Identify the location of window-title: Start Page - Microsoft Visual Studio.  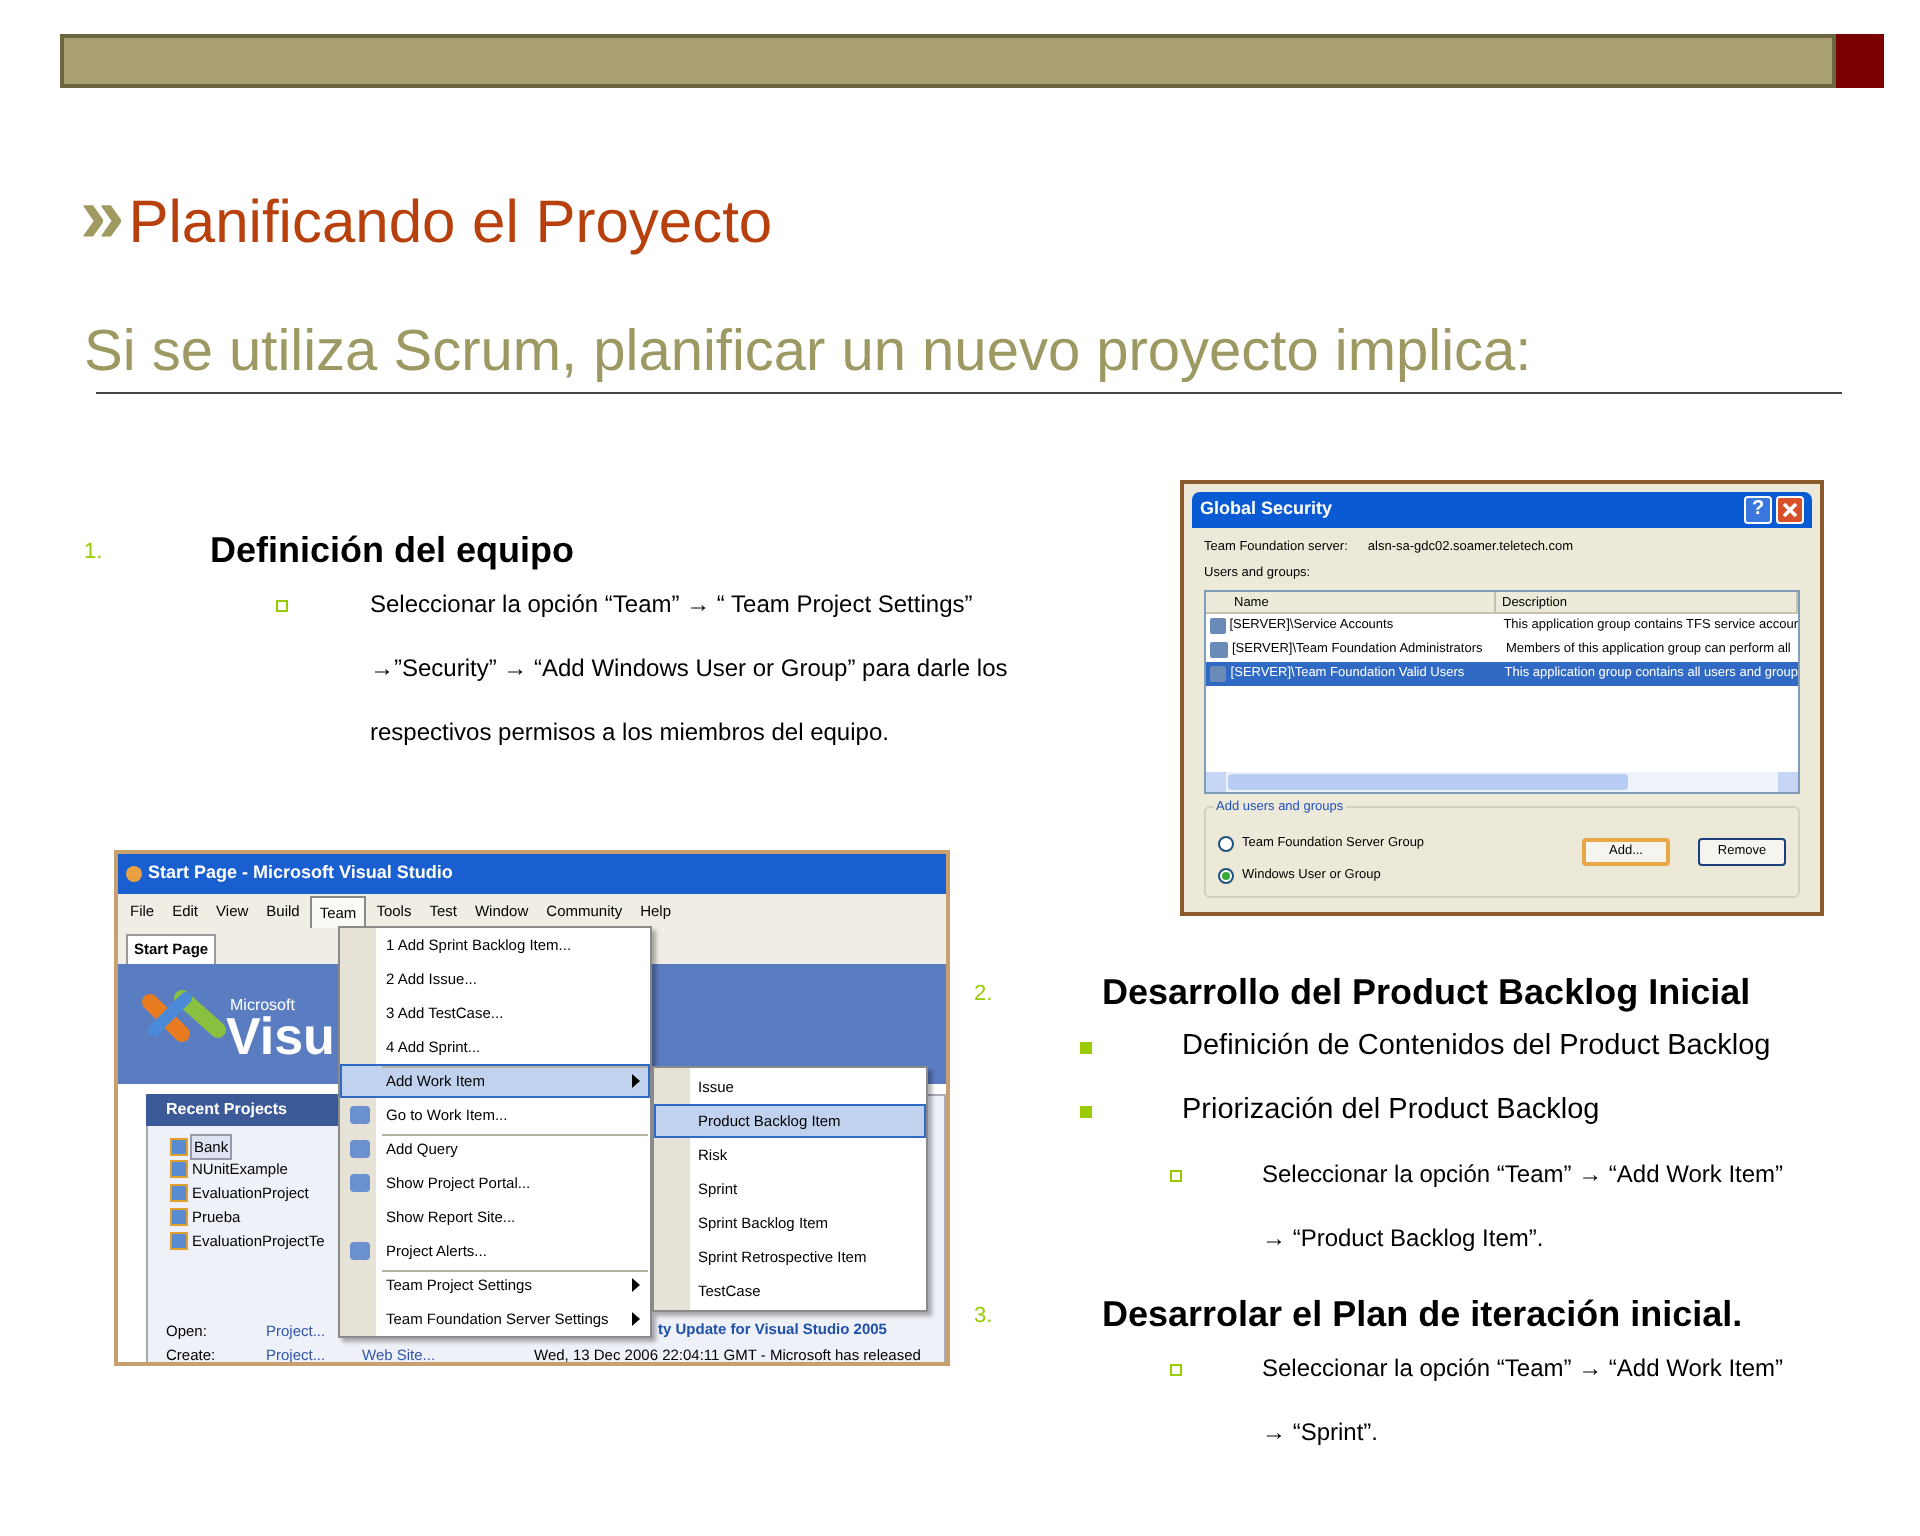
(300, 873).